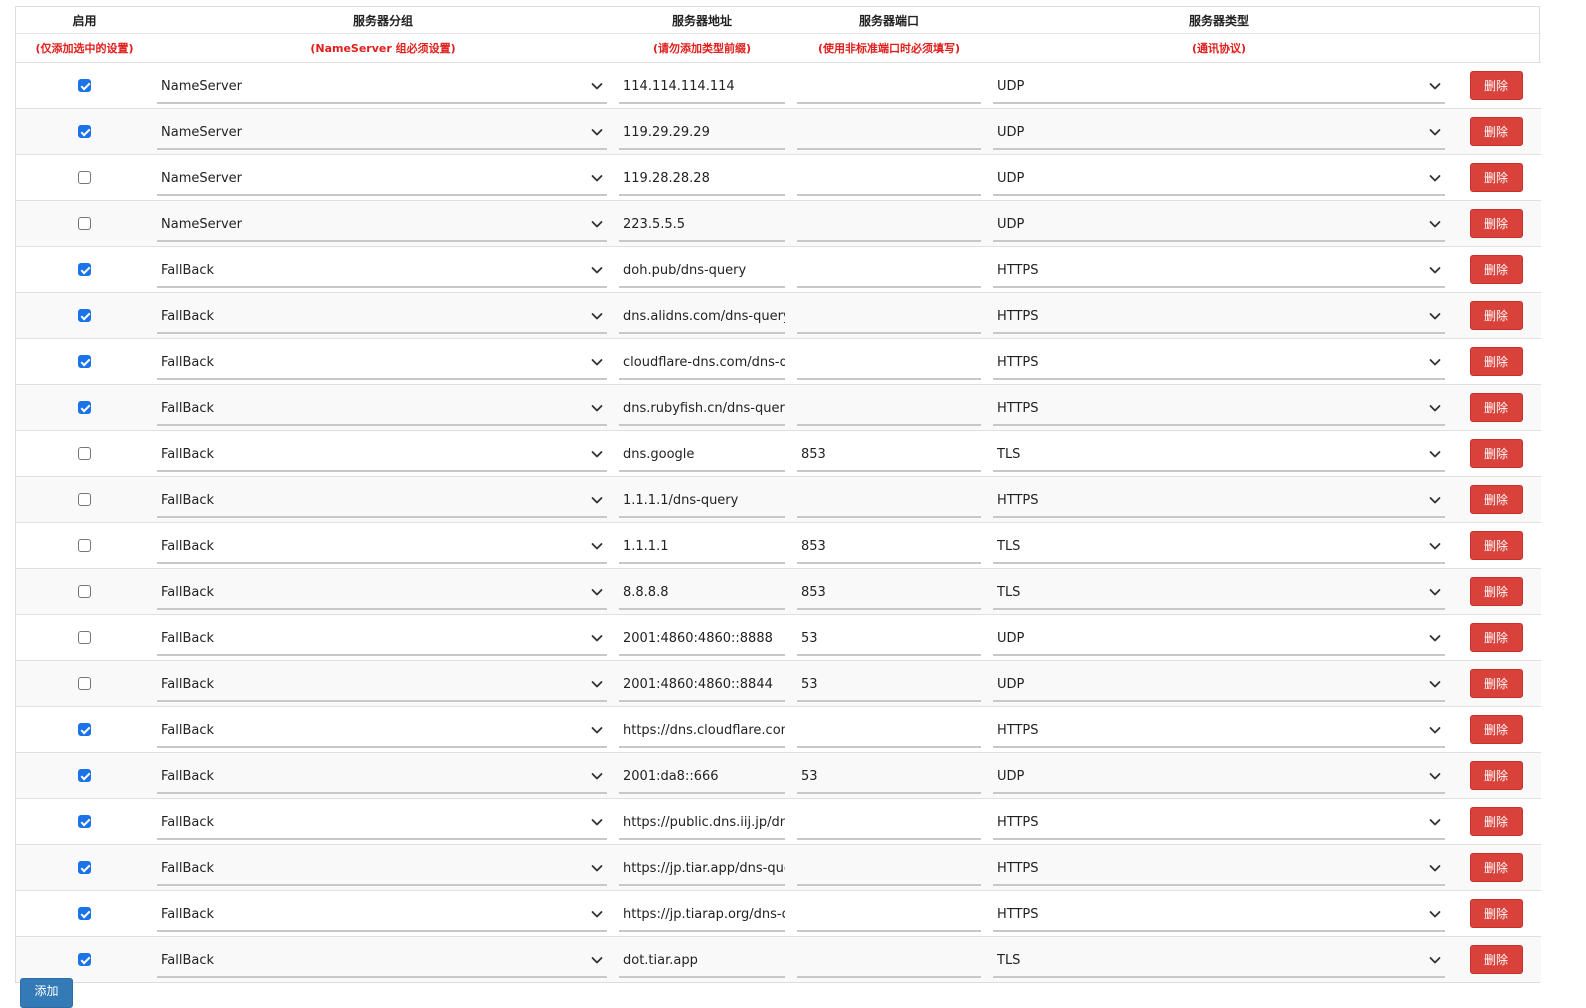 The height and width of the screenshot is (1008, 1586). I want to click on address-input: 2001:da8::666, so click(702, 778).